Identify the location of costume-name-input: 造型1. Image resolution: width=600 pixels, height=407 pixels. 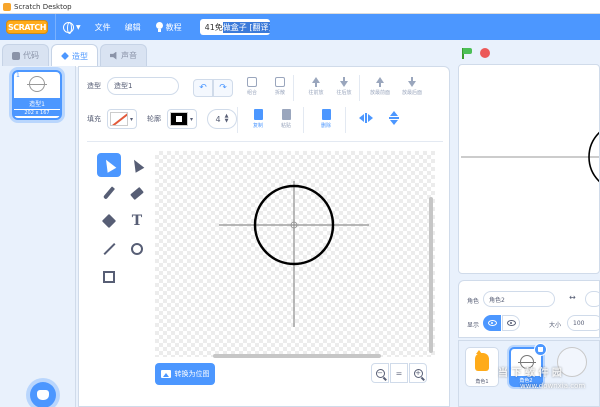
(143, 86).